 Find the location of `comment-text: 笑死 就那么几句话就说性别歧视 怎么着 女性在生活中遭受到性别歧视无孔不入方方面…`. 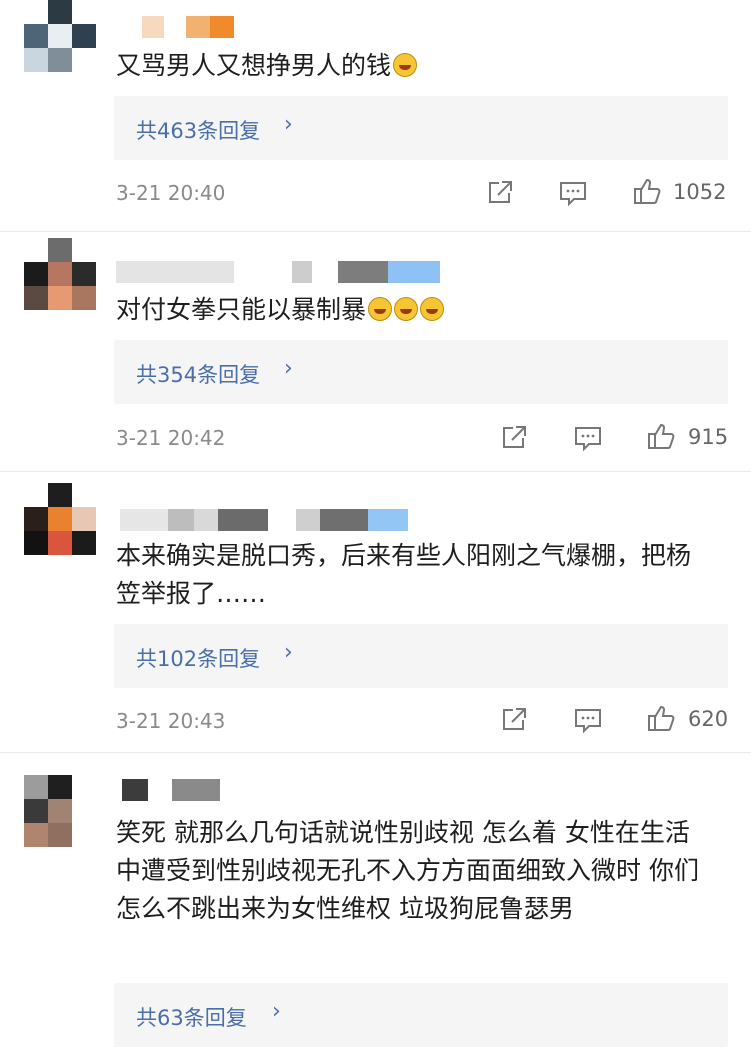

comment-text: 笑死 就那么几句话就说性别歧视 怎么着 女性在生活中遭受到性别歧视无孔不入方方面… is located at coordinates (407, 870).